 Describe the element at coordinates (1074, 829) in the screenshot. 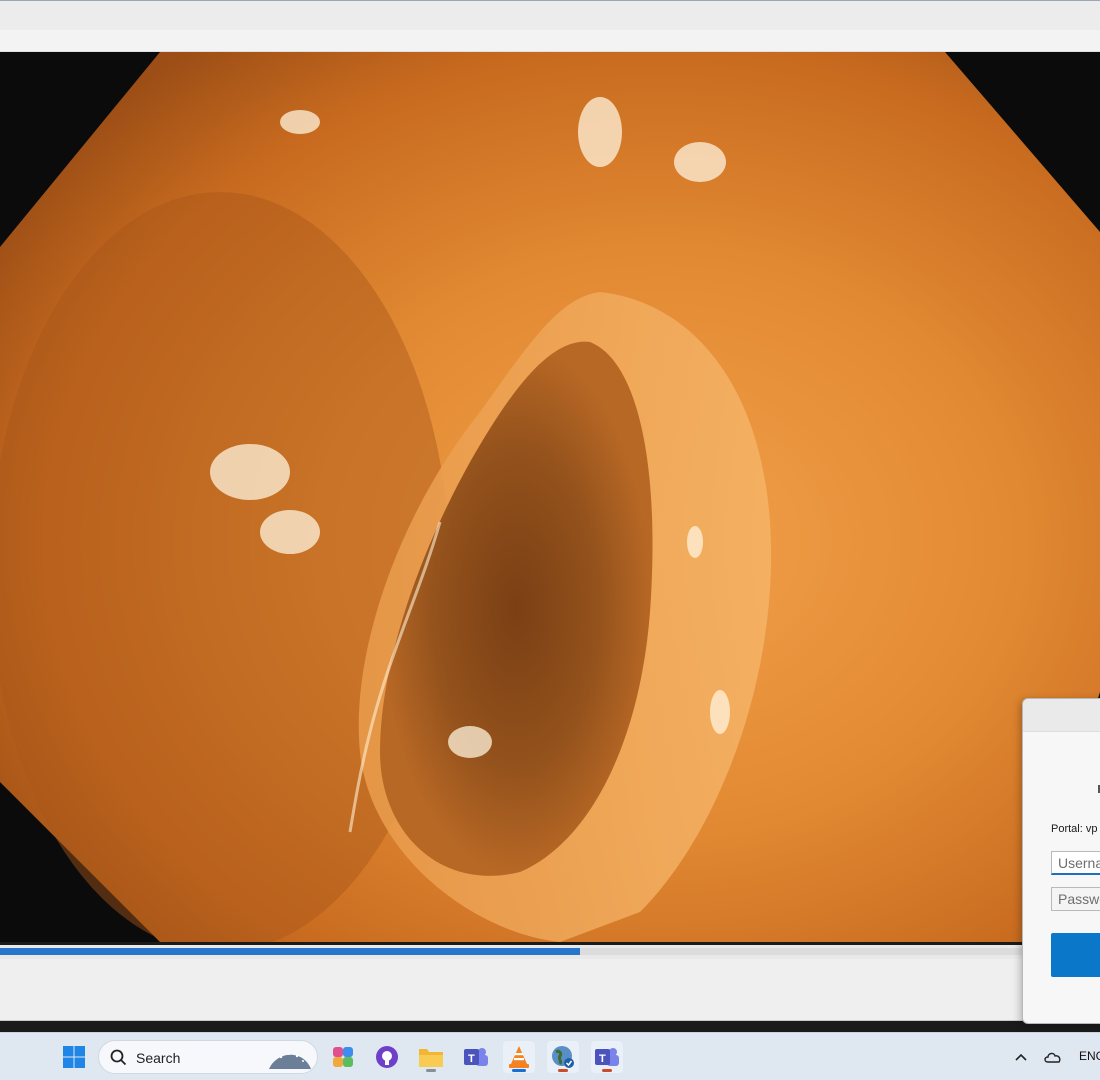

I see `portal-label: Portal: vp` at that location.